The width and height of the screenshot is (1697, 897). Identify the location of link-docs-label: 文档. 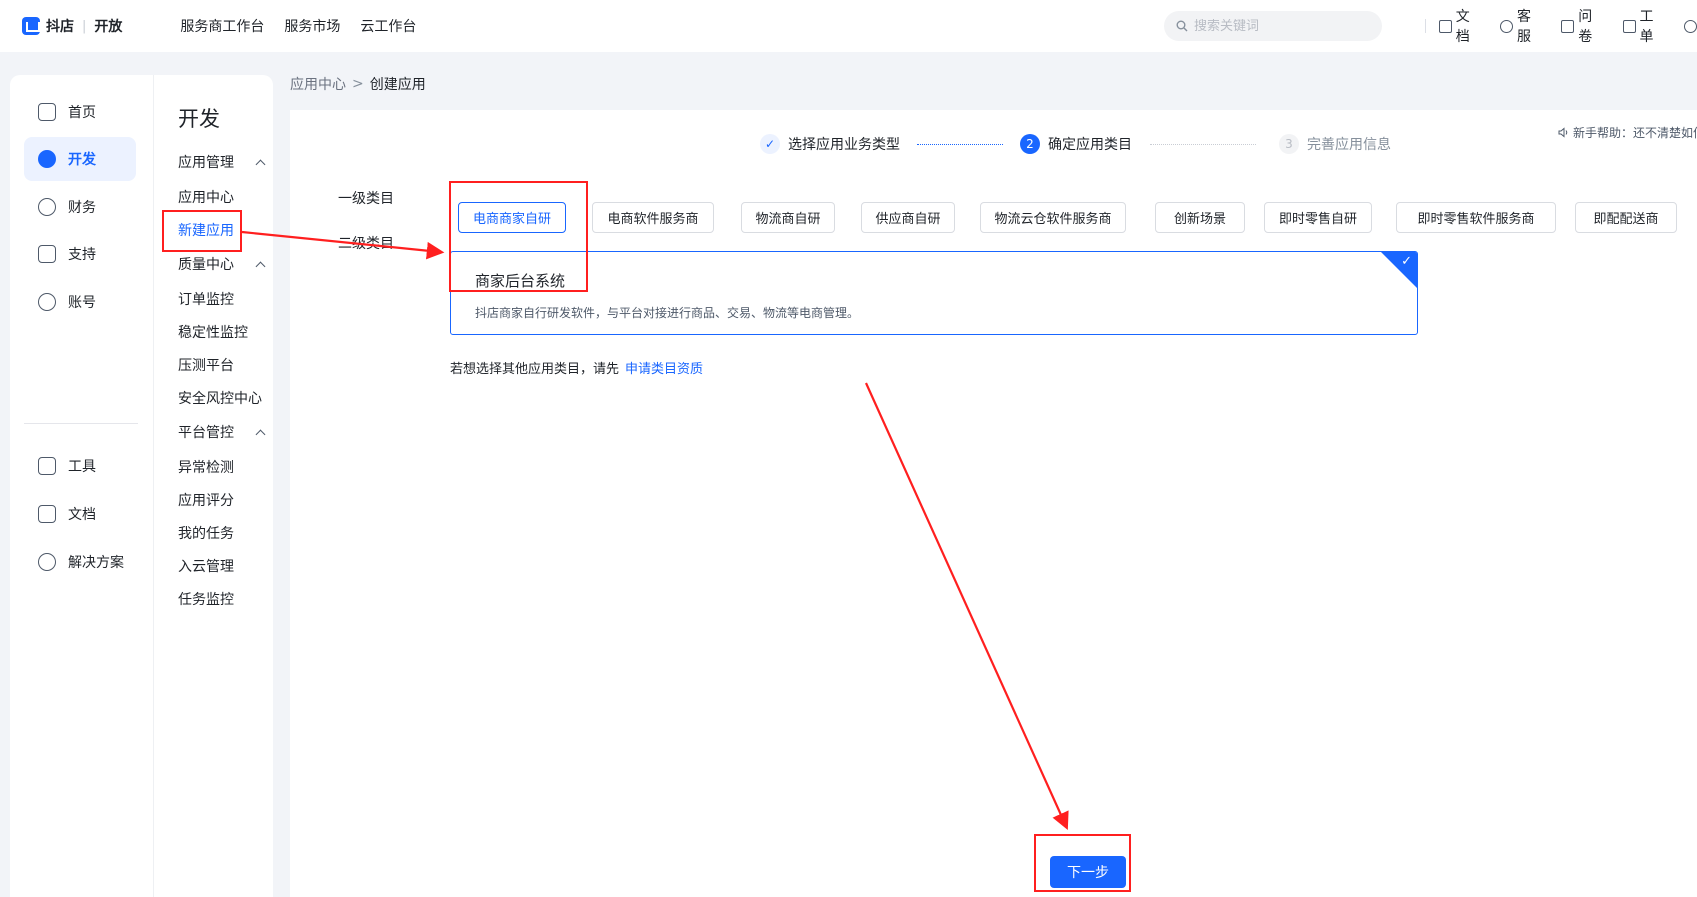
(1462, 27).